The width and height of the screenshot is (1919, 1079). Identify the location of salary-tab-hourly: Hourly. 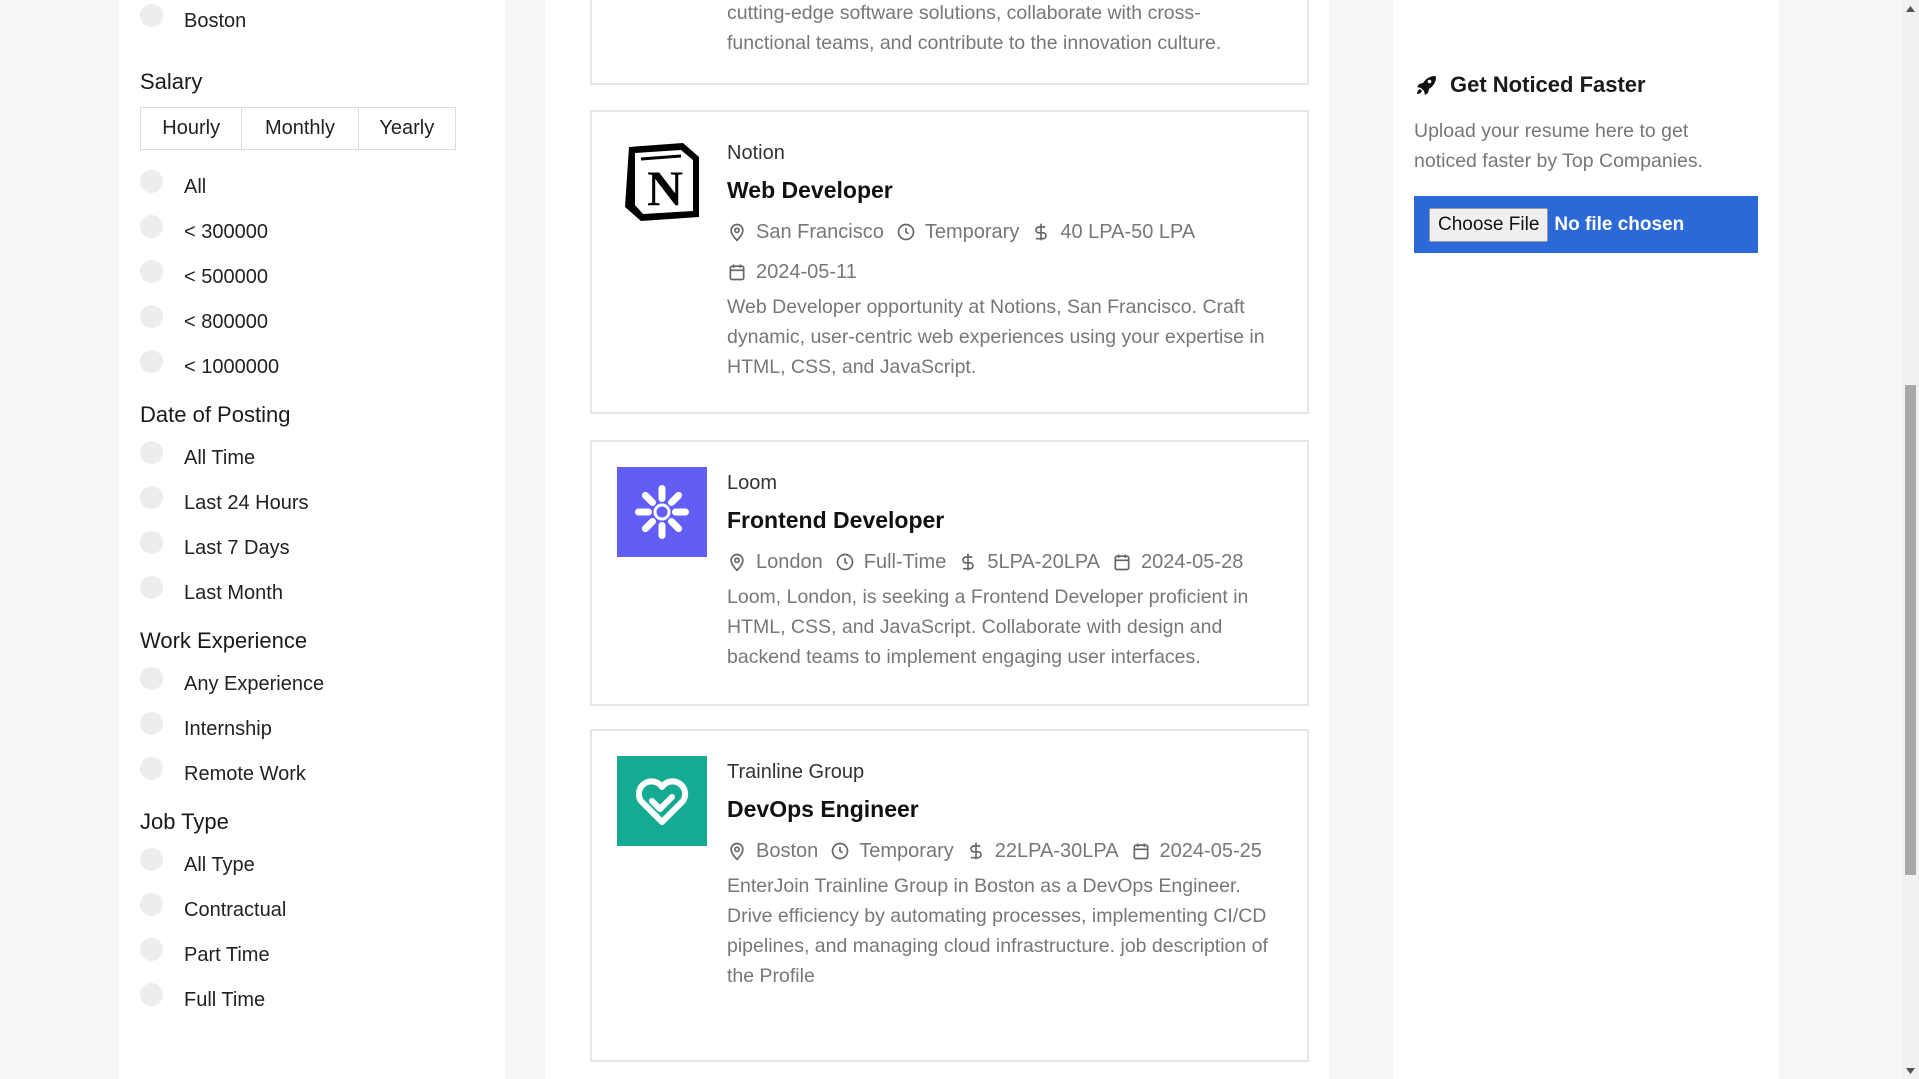
(192, 128).